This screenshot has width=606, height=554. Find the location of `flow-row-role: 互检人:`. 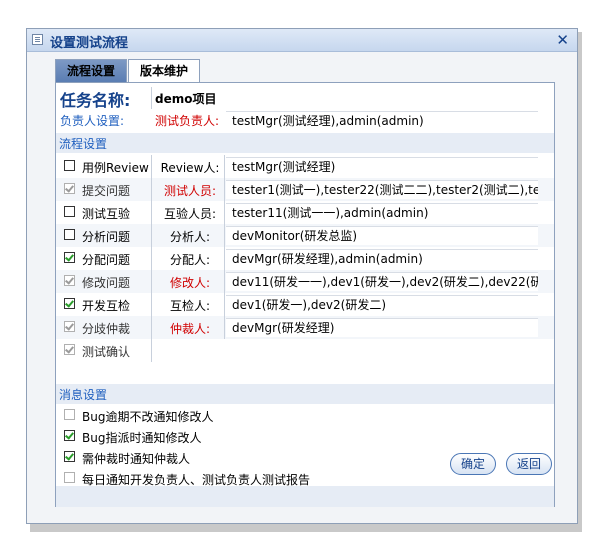

flow-row-role: 互检人: is located at coordinates (190, 306).